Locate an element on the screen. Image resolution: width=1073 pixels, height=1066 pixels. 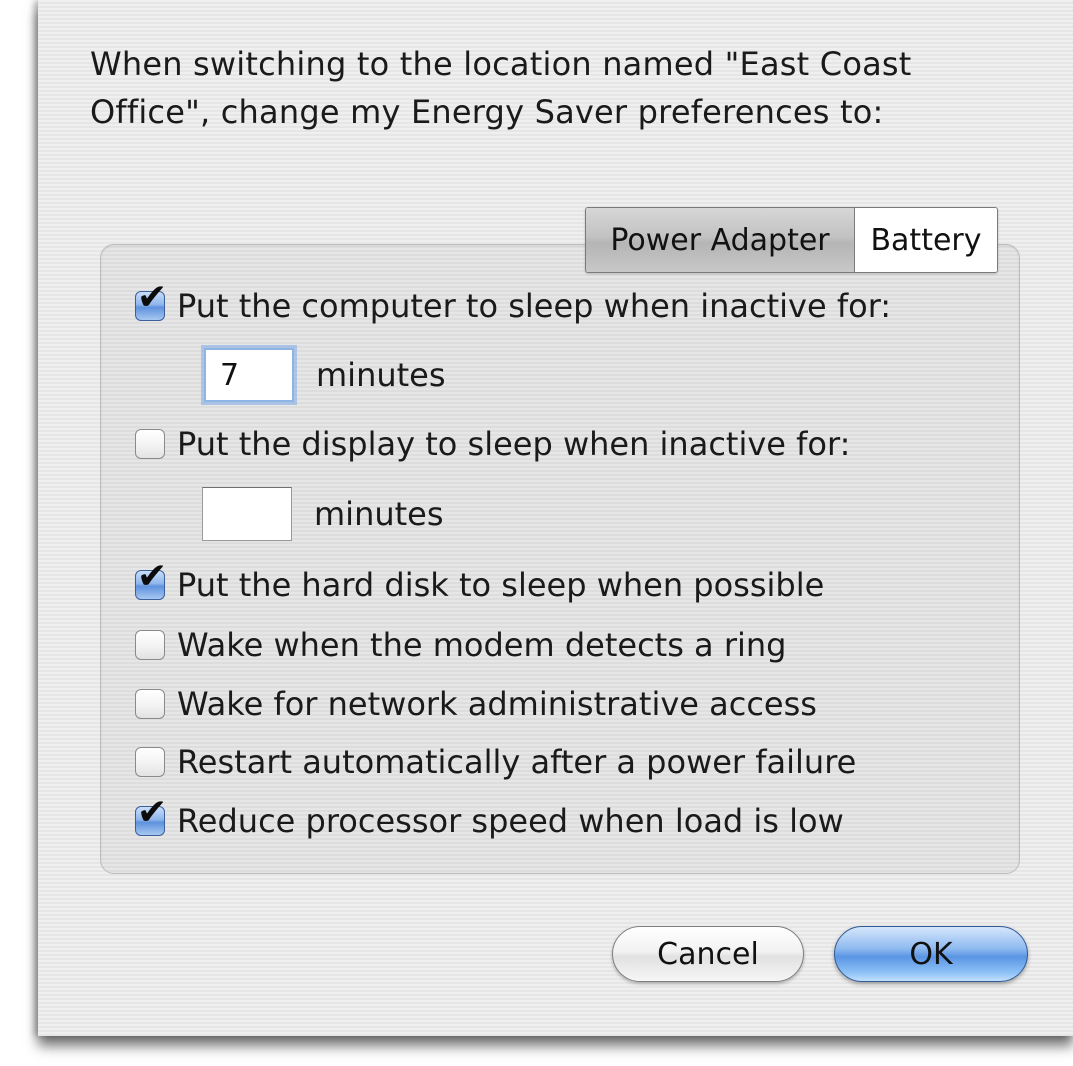
restart-power-failure-checkbox is located at coordinates (150, 762).